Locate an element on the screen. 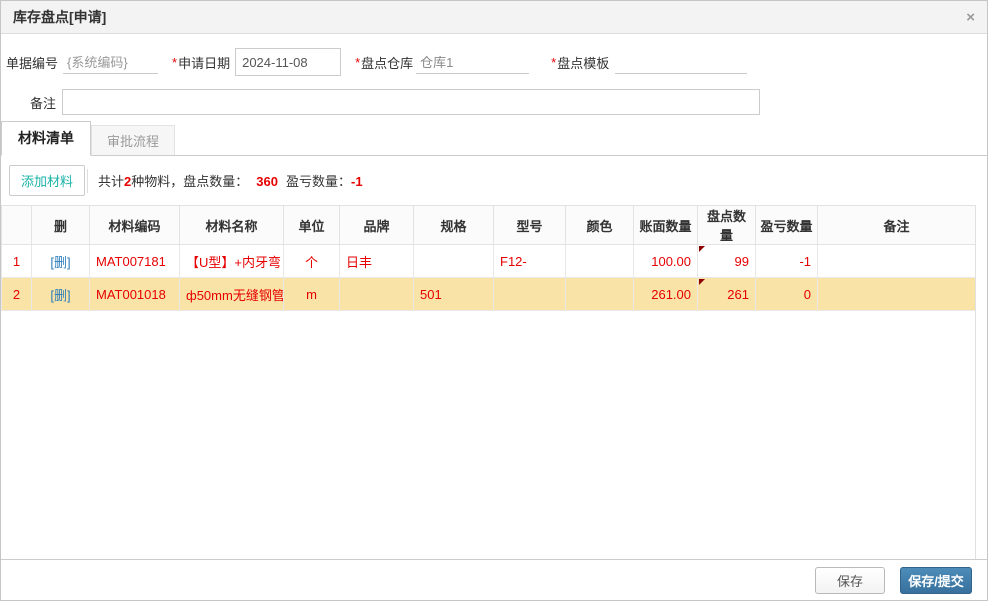 Image resolution: width=988 pixels, height=601 pixels. summary-prefix: 共计 is located at coordinates (111, 181).